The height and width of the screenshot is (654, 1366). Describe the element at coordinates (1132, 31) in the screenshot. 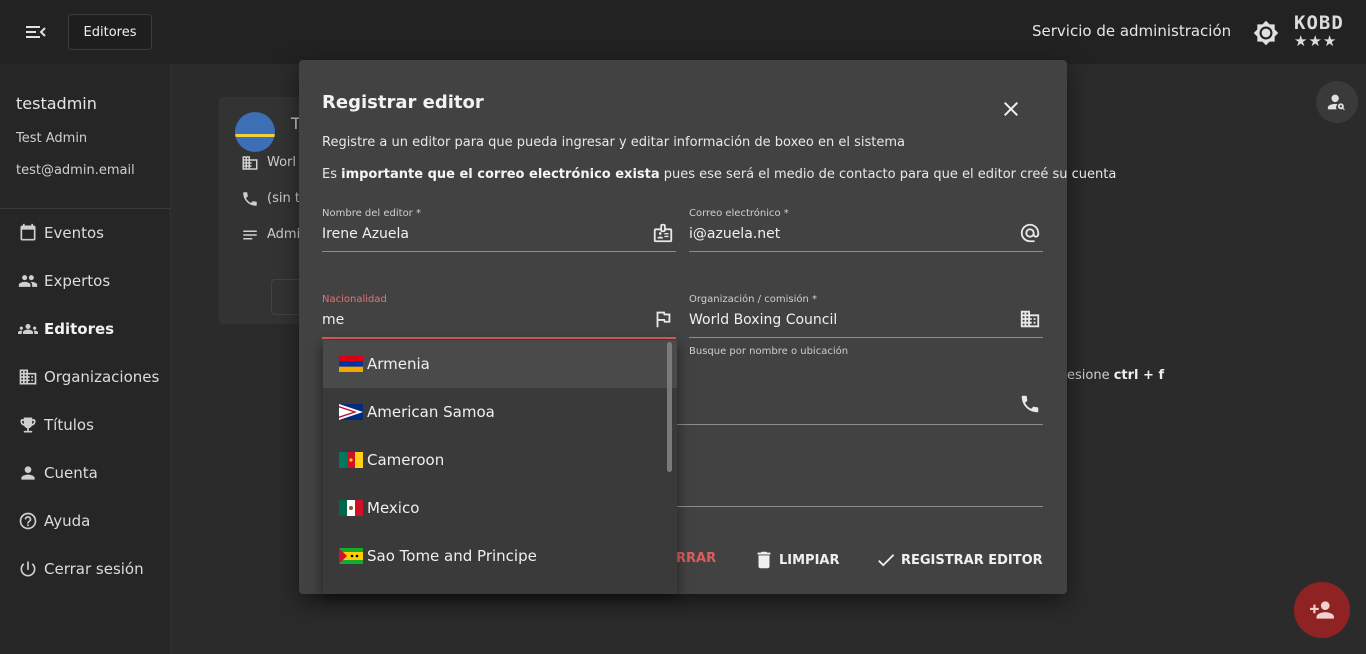

I see `service-title: Servicio de administración` at that location.